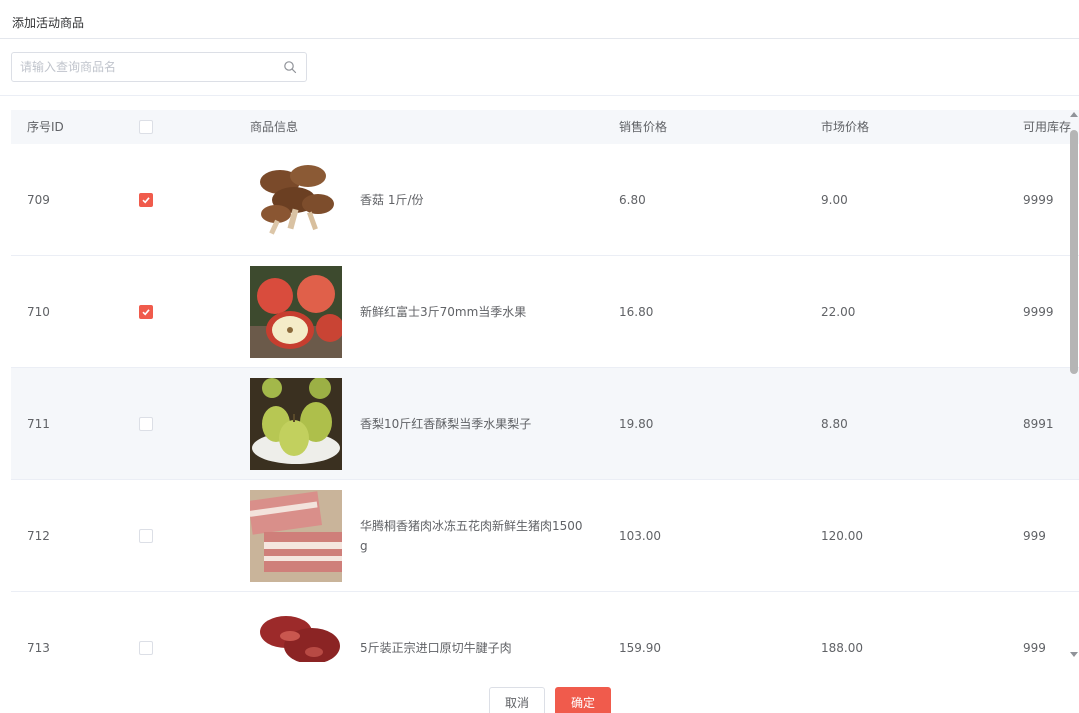  I want to click on row-id: 709, so click(38, 199).